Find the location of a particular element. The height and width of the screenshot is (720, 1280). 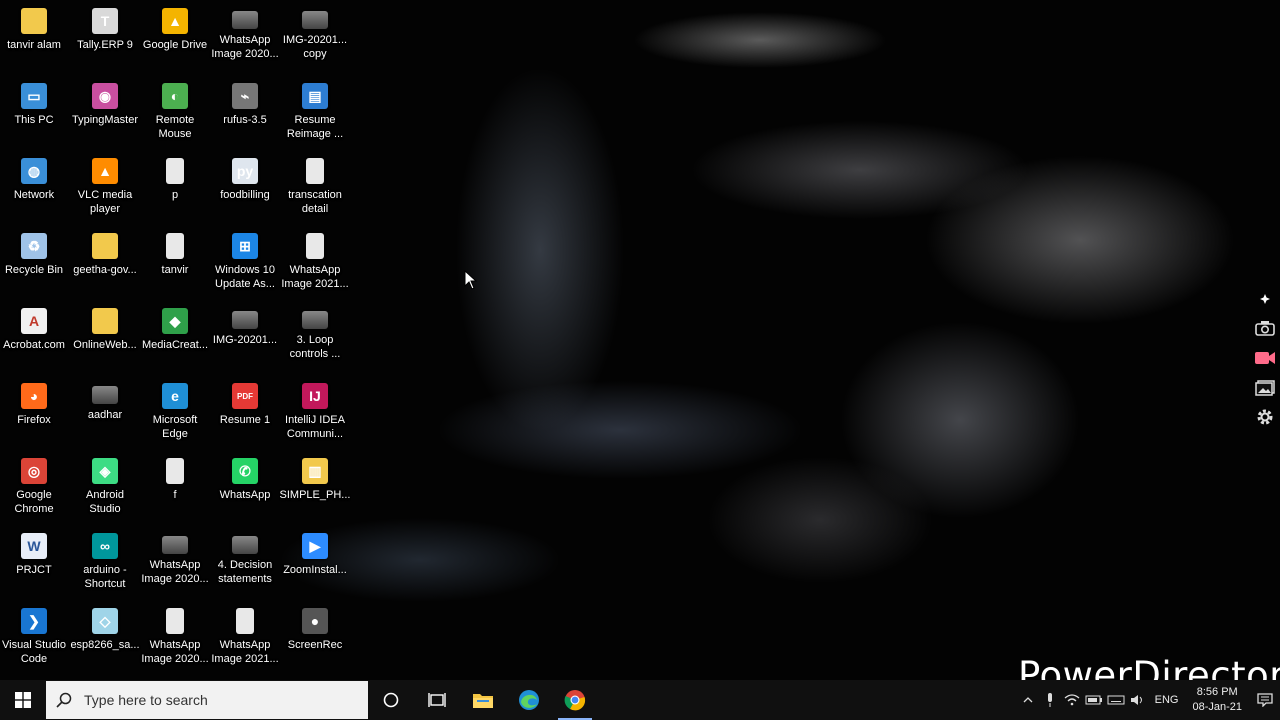

cortana-button is located at coordinates (391, 700).